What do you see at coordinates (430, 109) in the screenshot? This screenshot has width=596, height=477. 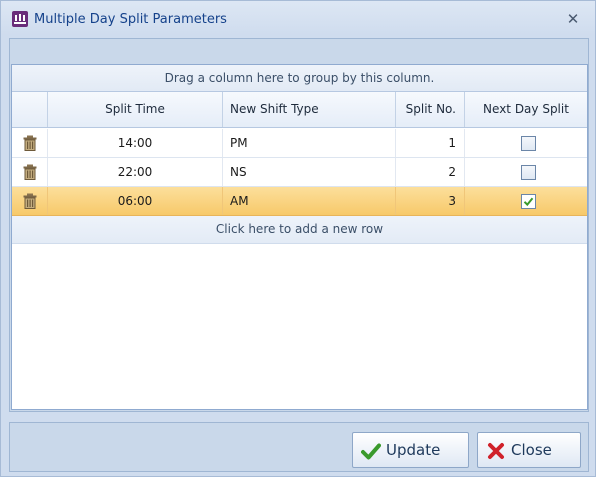 I see `column-header-split-no: Split No.` at bounding box center [430, 109].